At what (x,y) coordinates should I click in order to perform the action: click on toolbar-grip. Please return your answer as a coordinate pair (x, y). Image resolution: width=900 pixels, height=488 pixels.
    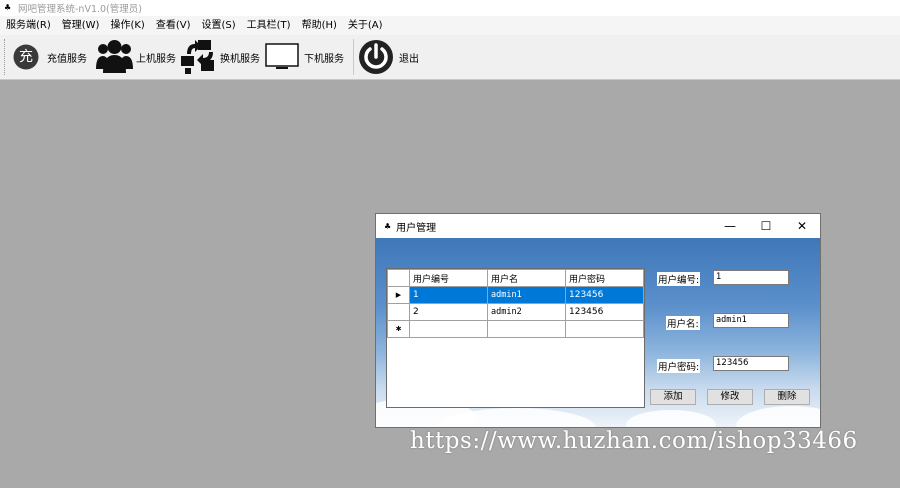
    Looking at the image, I should click on (5, 57).